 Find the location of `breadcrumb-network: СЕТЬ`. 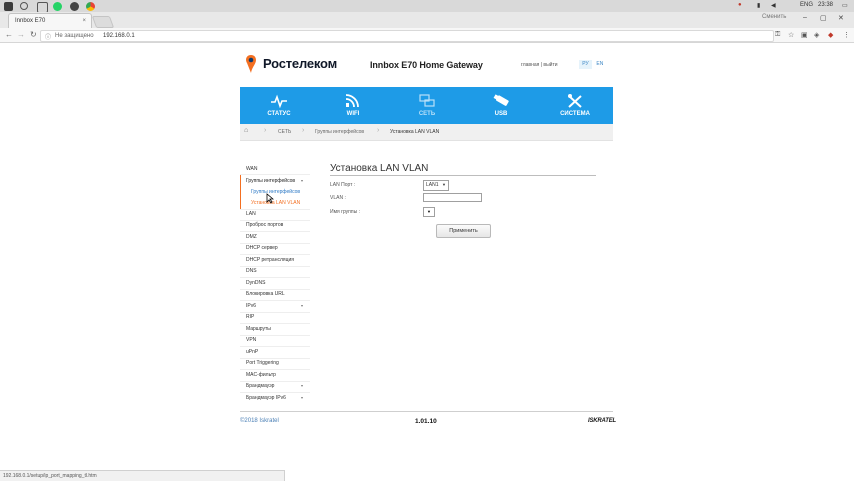

breadcrumb-network: СЕТЬ is located at coordinates (284, 132).